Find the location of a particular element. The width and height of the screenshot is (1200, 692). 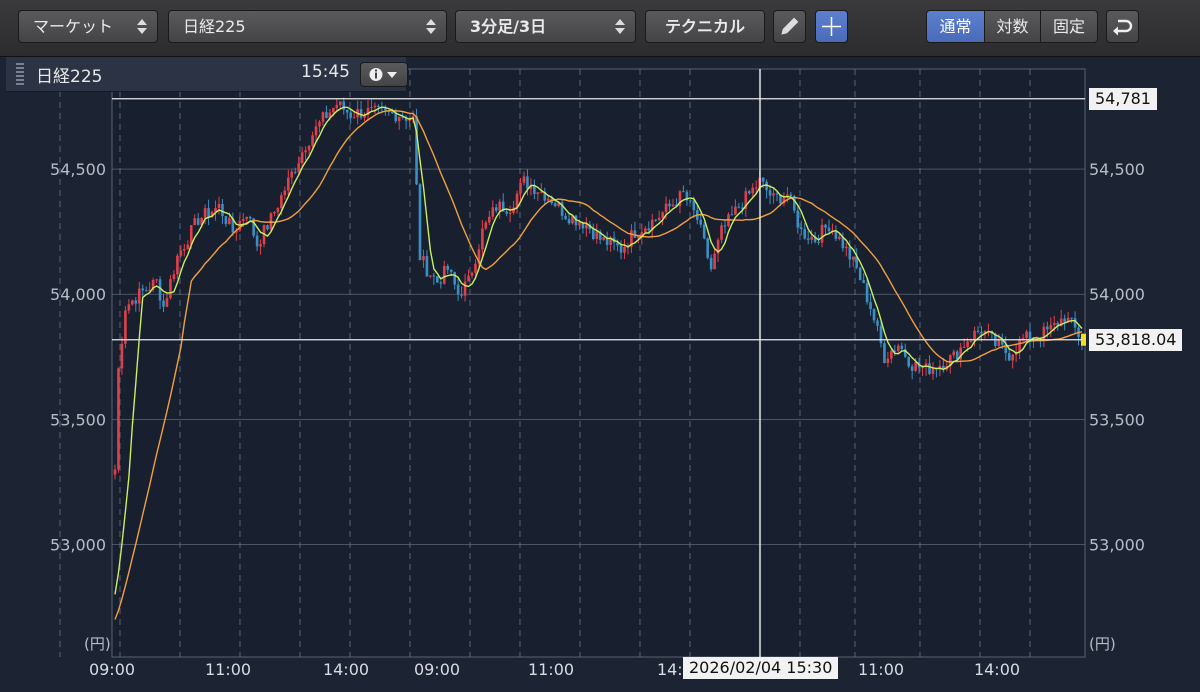

undo-button is located at coordinates (1122, 26).